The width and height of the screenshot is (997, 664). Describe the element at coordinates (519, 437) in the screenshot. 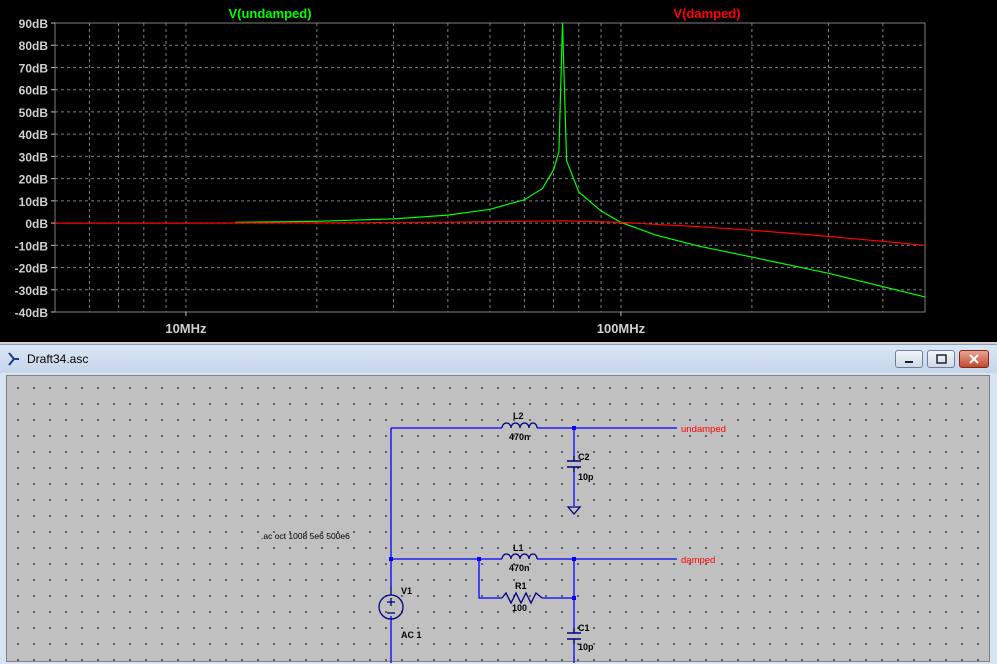

I see `l2-value-label: 470n` at that location.